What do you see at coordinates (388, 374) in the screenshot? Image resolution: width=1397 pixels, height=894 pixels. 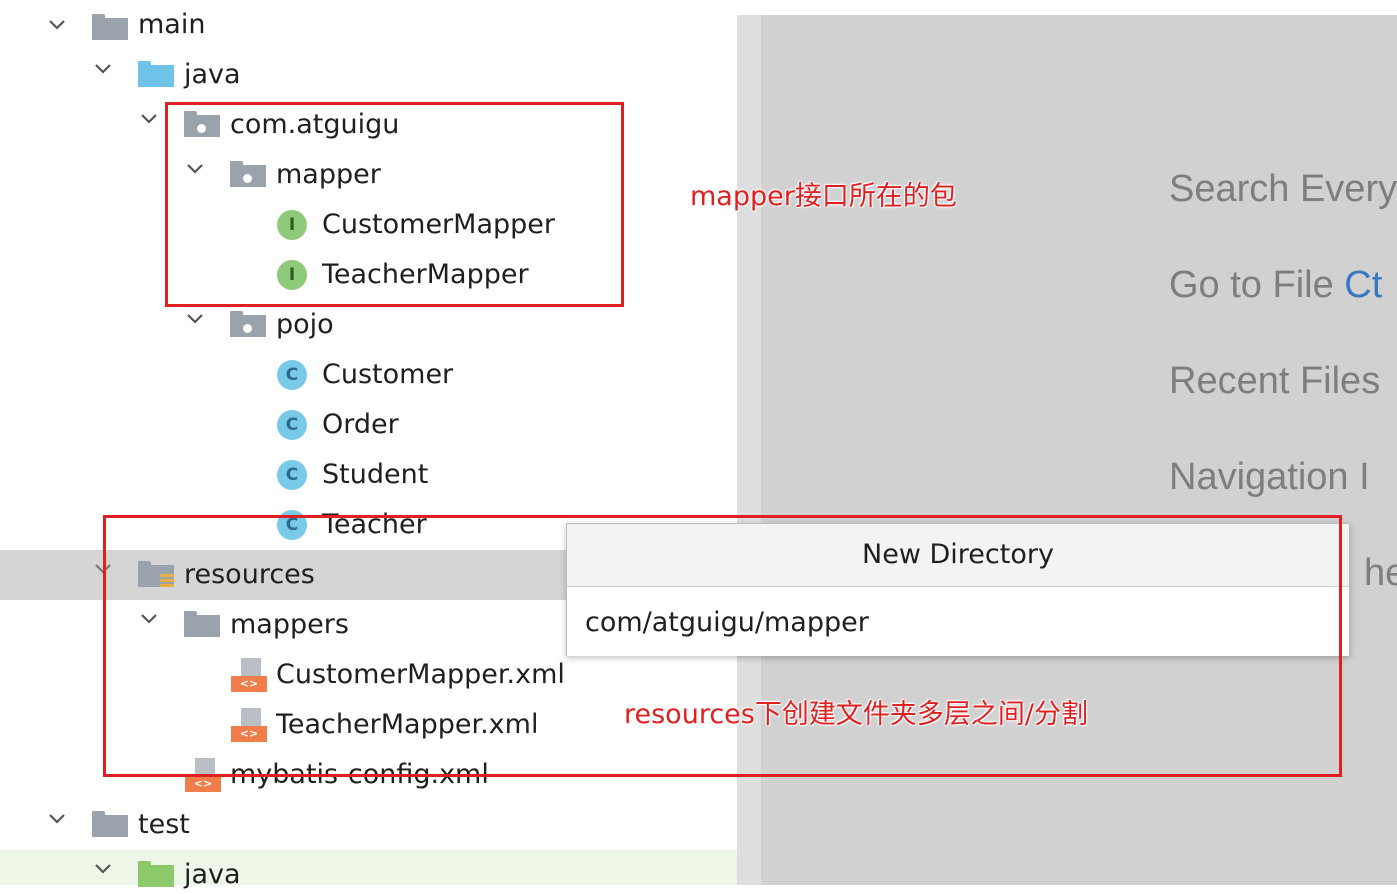 I see `tree-row-label: Customer` at bounding box center [388, 374].